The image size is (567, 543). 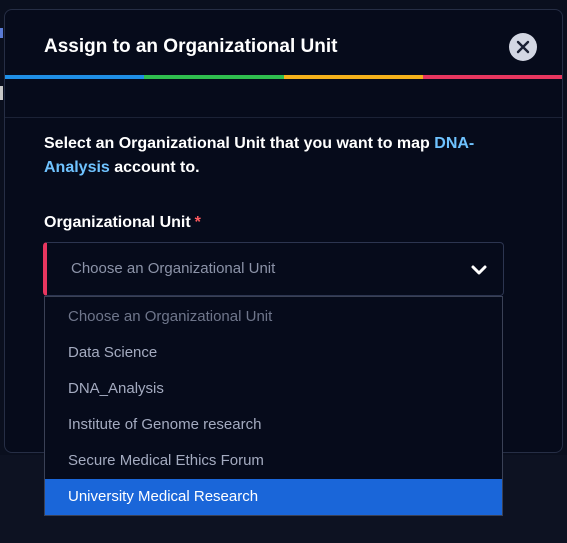 I want to click on org-unit-select: Choose an Organizational Unit, so click(x=273, y=269).